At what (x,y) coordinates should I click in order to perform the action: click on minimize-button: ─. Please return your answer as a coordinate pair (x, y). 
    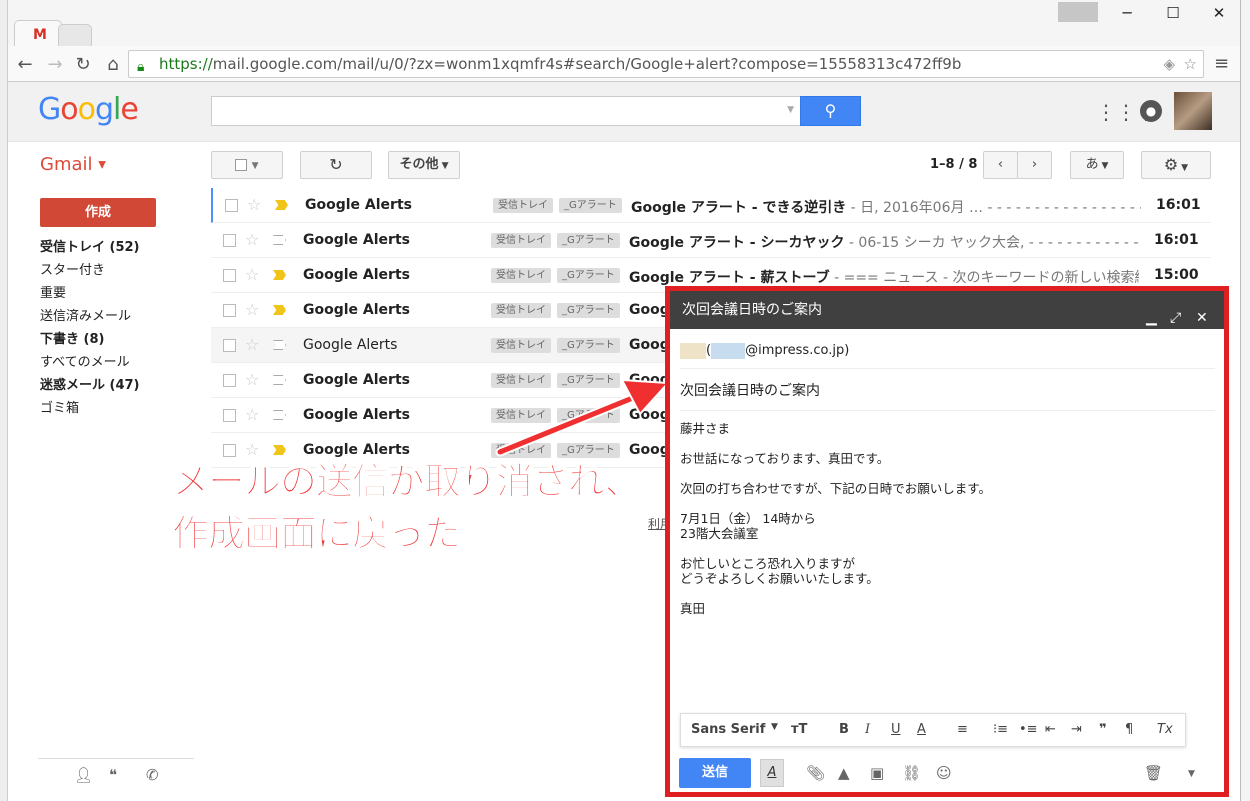
    Looking at the image, I should click on (1127, 15).